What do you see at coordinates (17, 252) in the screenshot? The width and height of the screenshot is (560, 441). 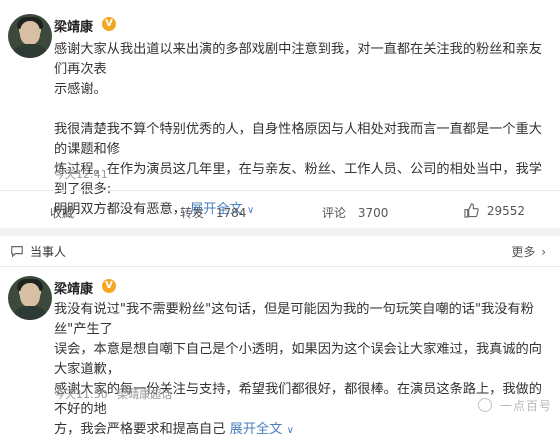 I see `chat-bubble-icon` at bounding box center [17, 252].